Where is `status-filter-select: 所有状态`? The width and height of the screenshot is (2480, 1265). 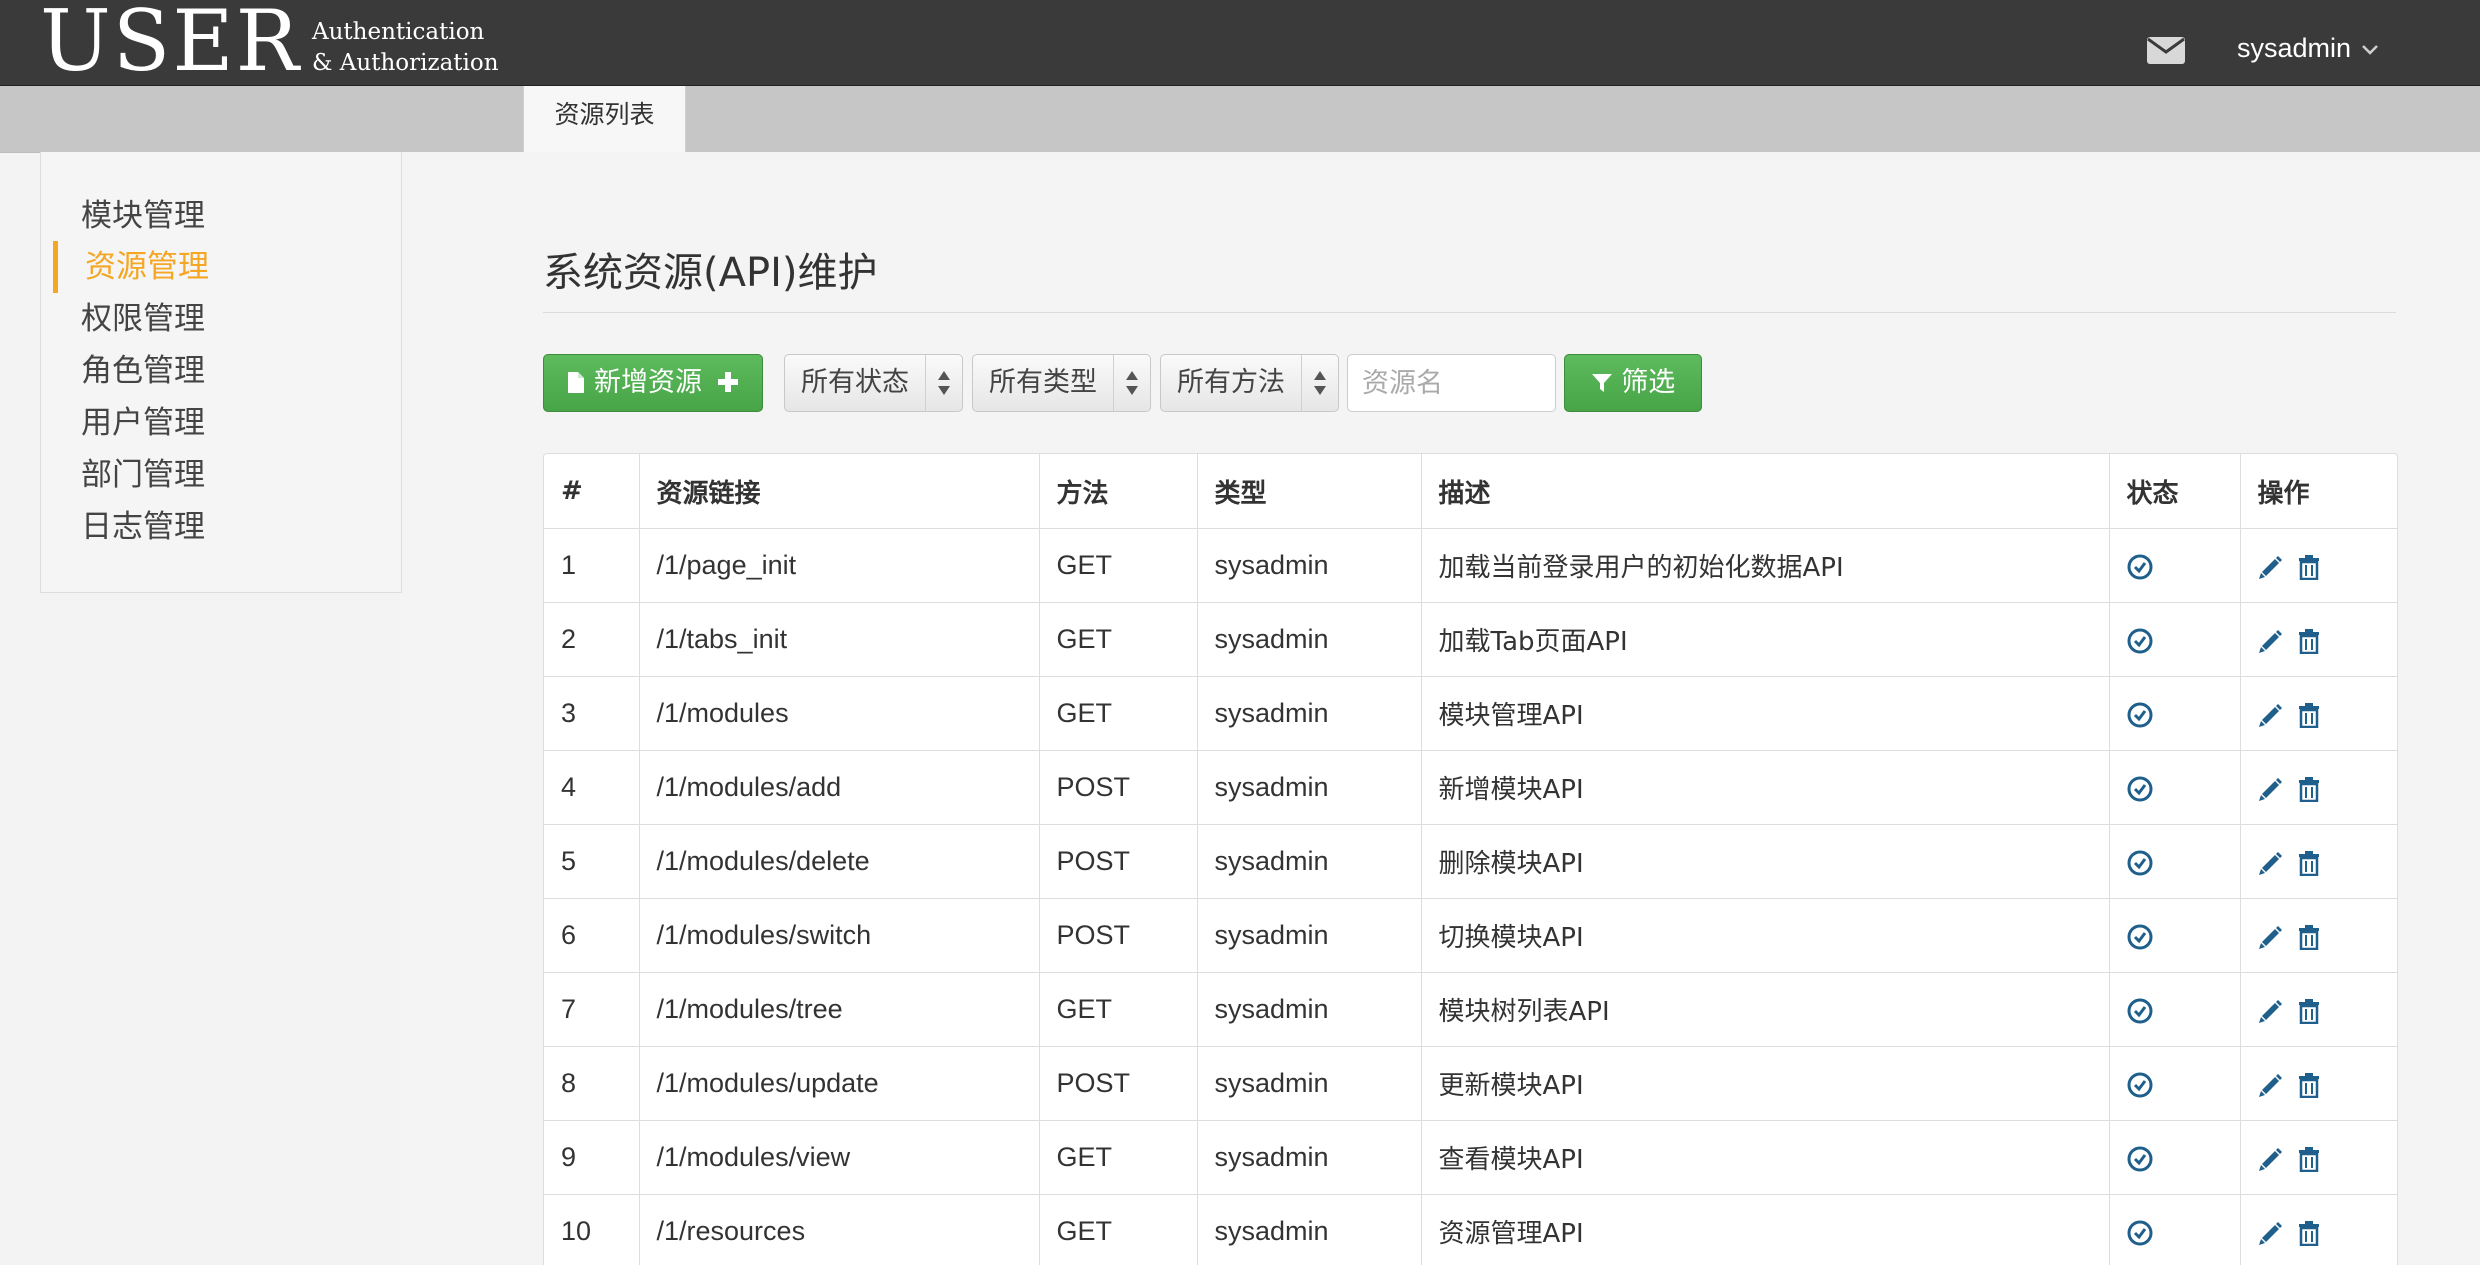
status-filter-select: 所有状态 is located at coordinates (873, 383).